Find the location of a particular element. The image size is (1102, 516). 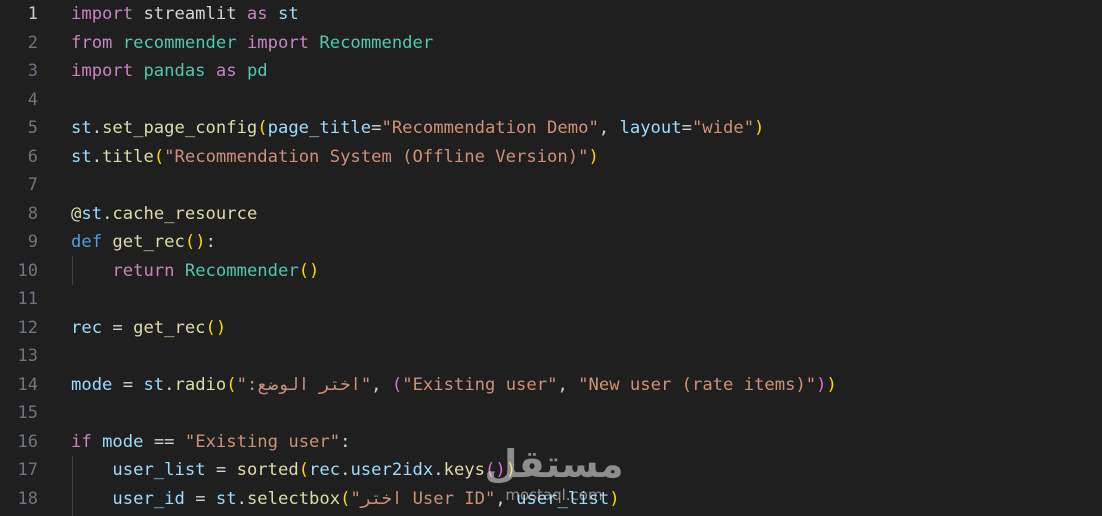

line-number: 16 is located at coordinates (27, 441).